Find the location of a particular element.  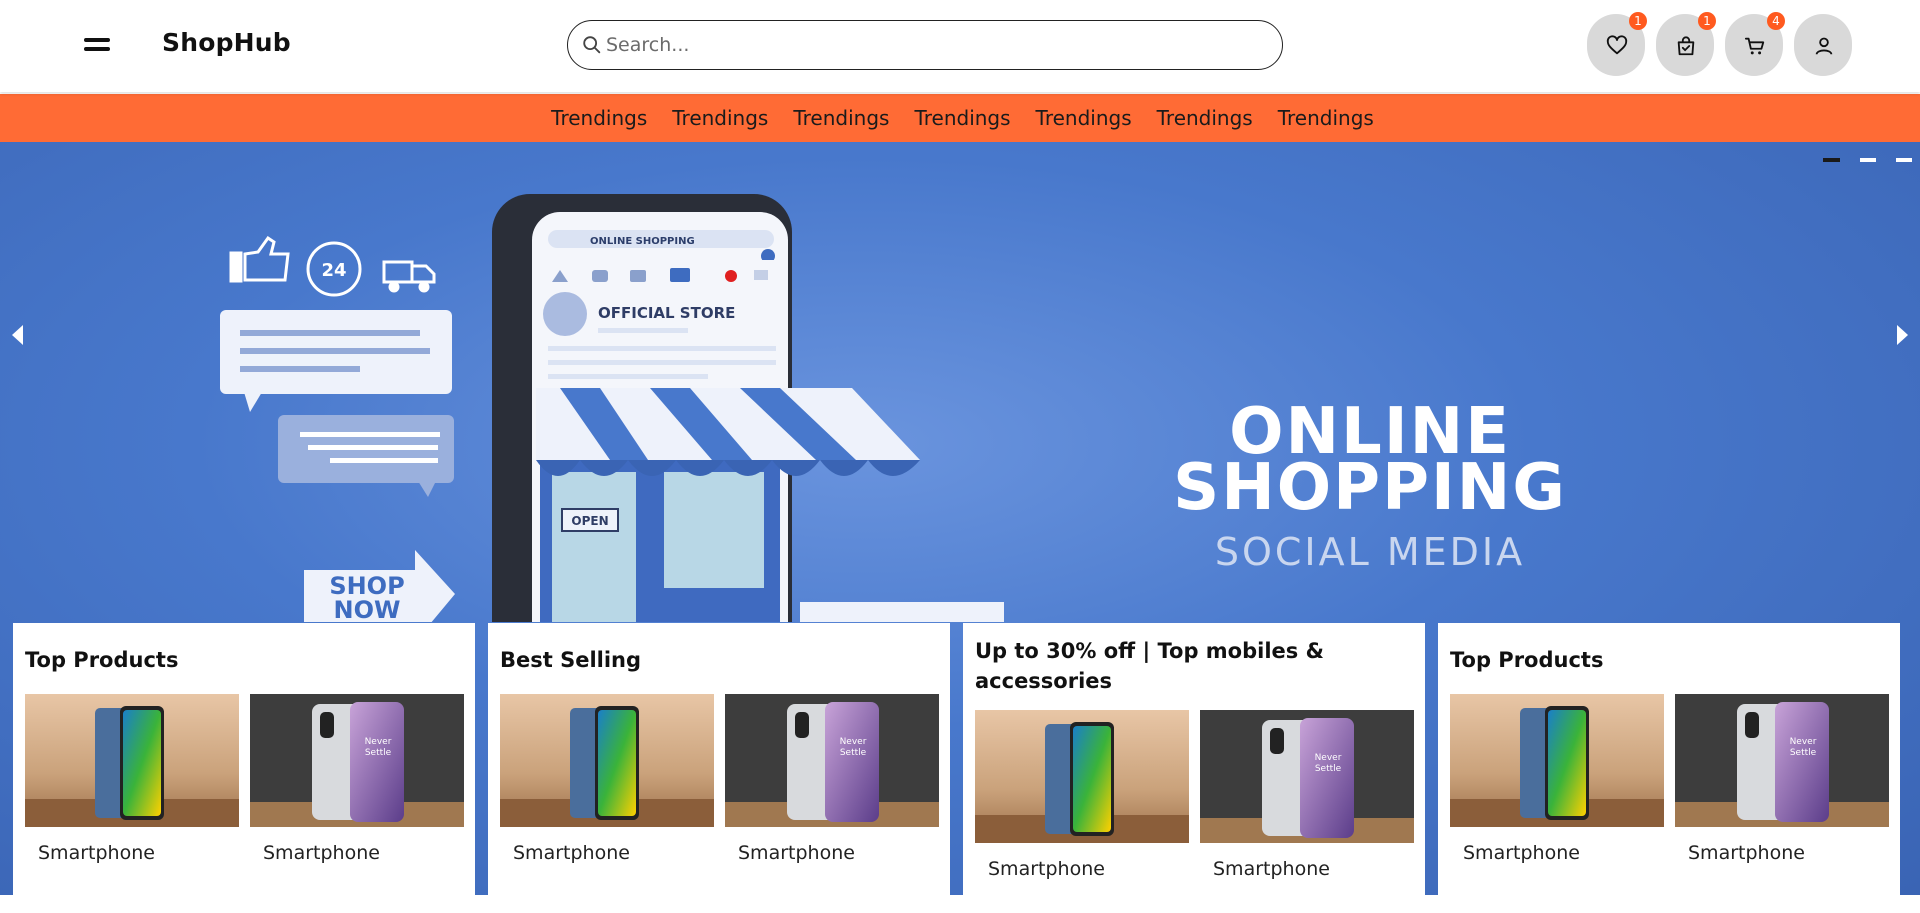

bag-check-icon is located at coordinates (1686, 46).